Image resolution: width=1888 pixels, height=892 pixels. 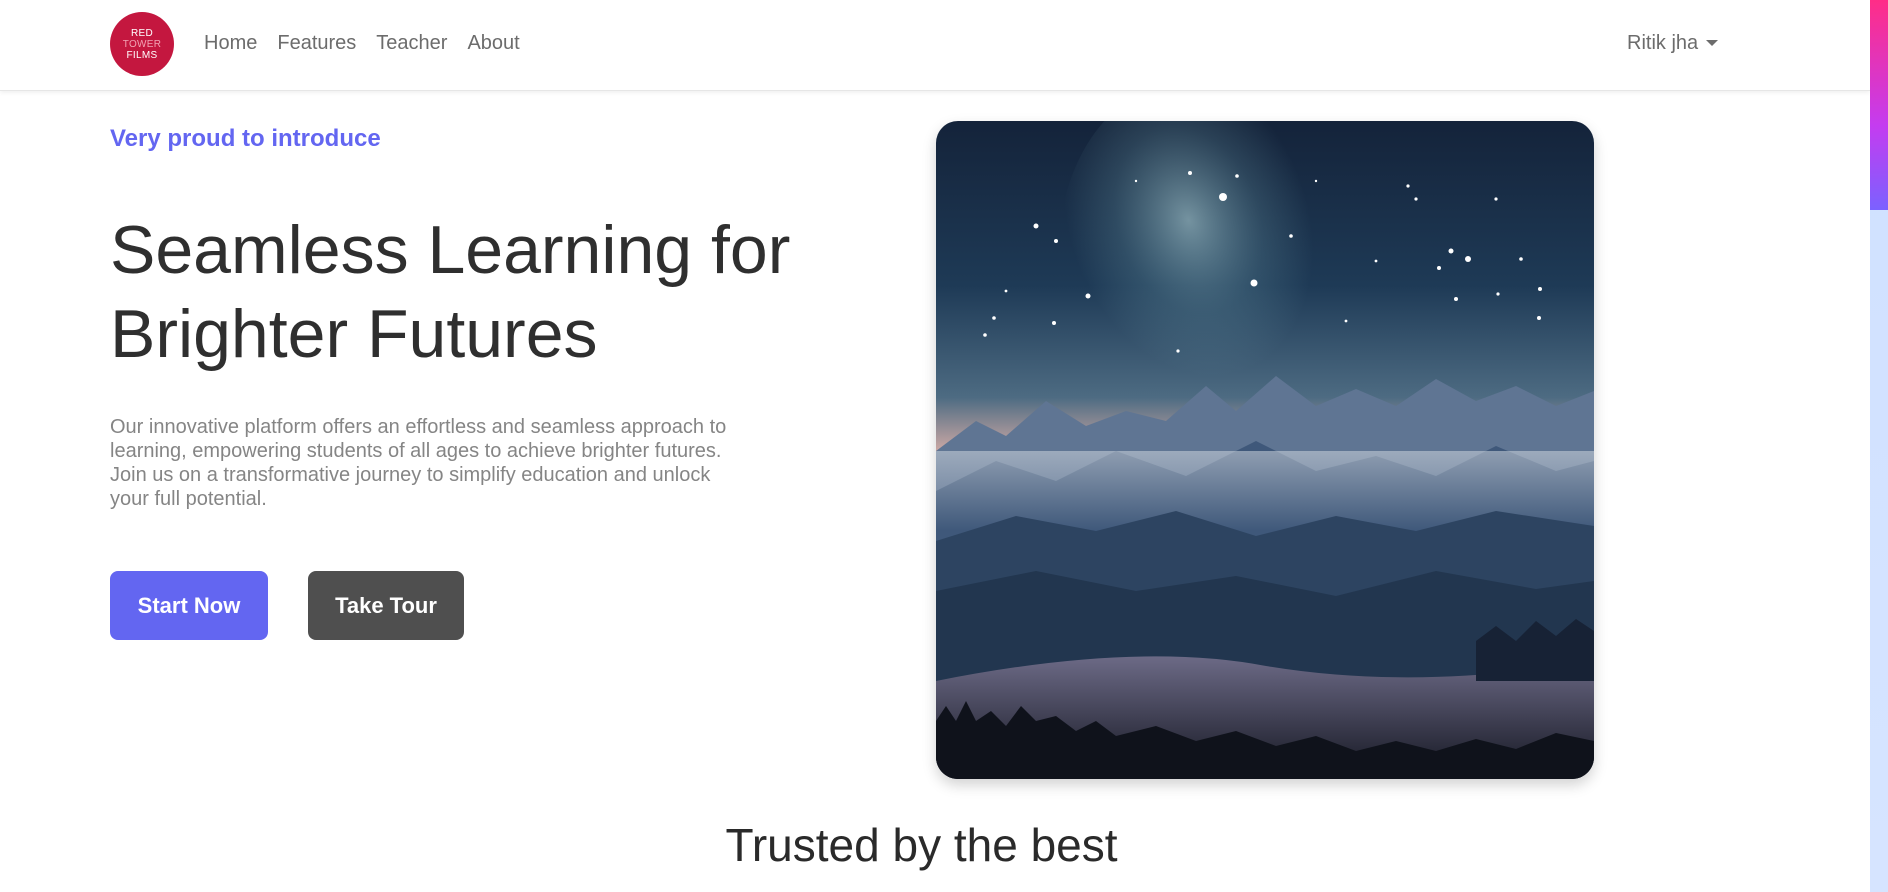 I want to click on logo-line-2: TOWER, so click(x=142, y=44).